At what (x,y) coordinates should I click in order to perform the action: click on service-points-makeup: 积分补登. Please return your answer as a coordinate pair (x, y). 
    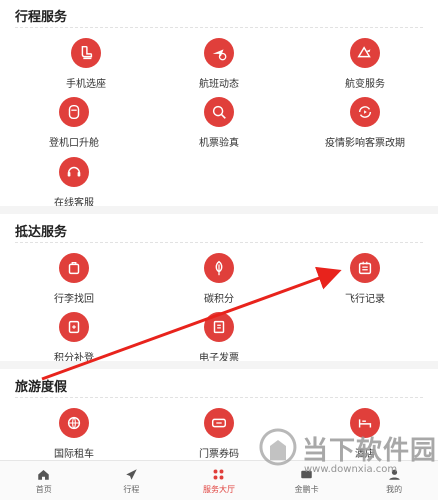
    Looking at the image, I should click on (74, 338).